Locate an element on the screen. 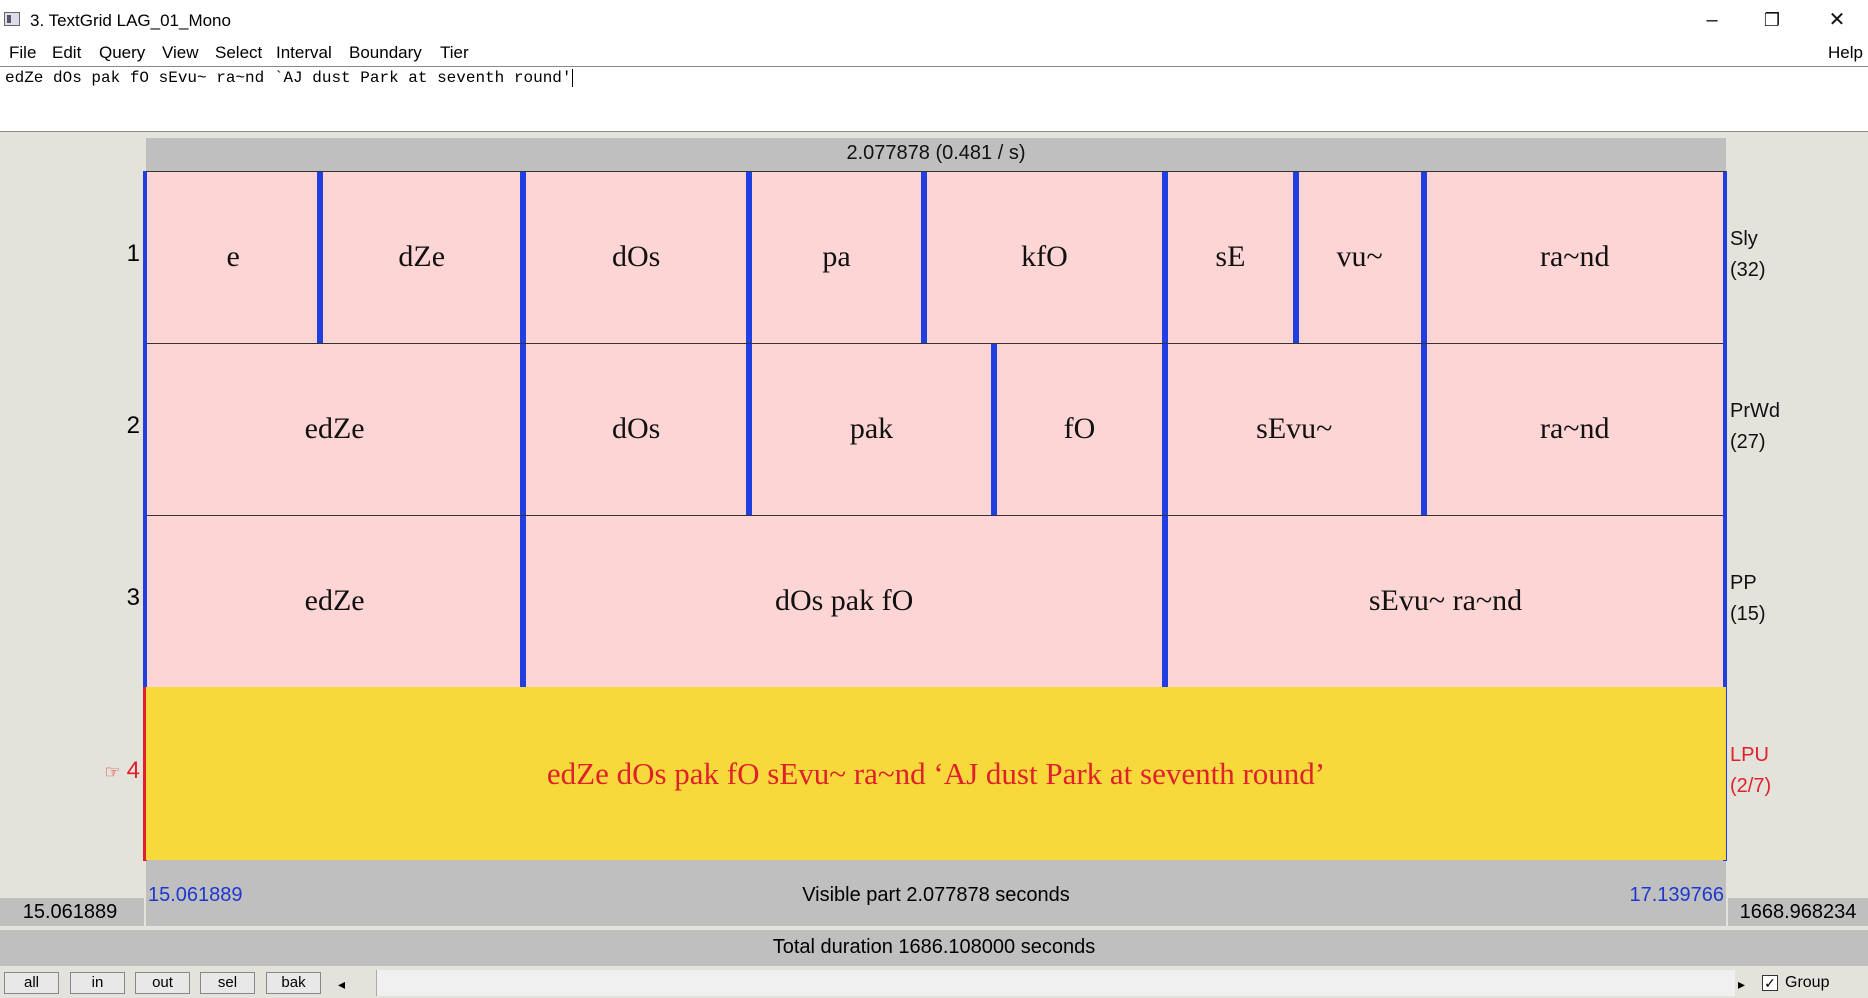  duration-label: 2.077878 (0.481 / s) is located at coordinates (936, 153).